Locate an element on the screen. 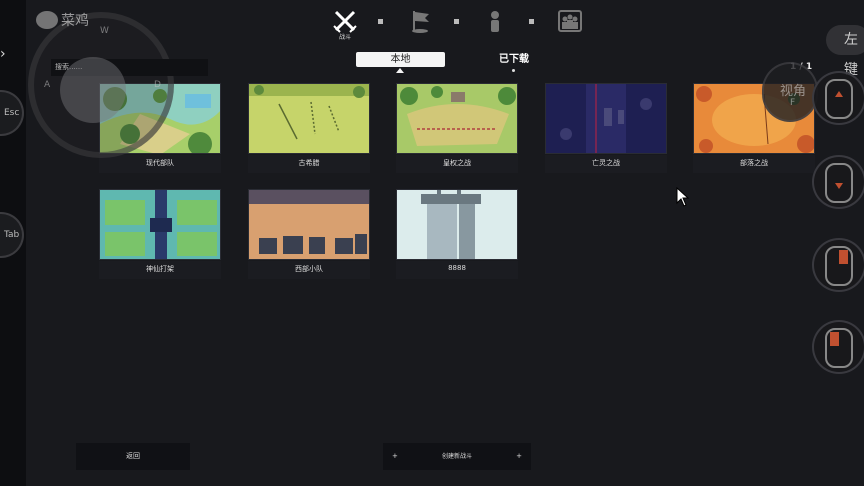 This screenshot has width=864, height=486. map-label: 神仙打架 is located at coordinates (160, 269).